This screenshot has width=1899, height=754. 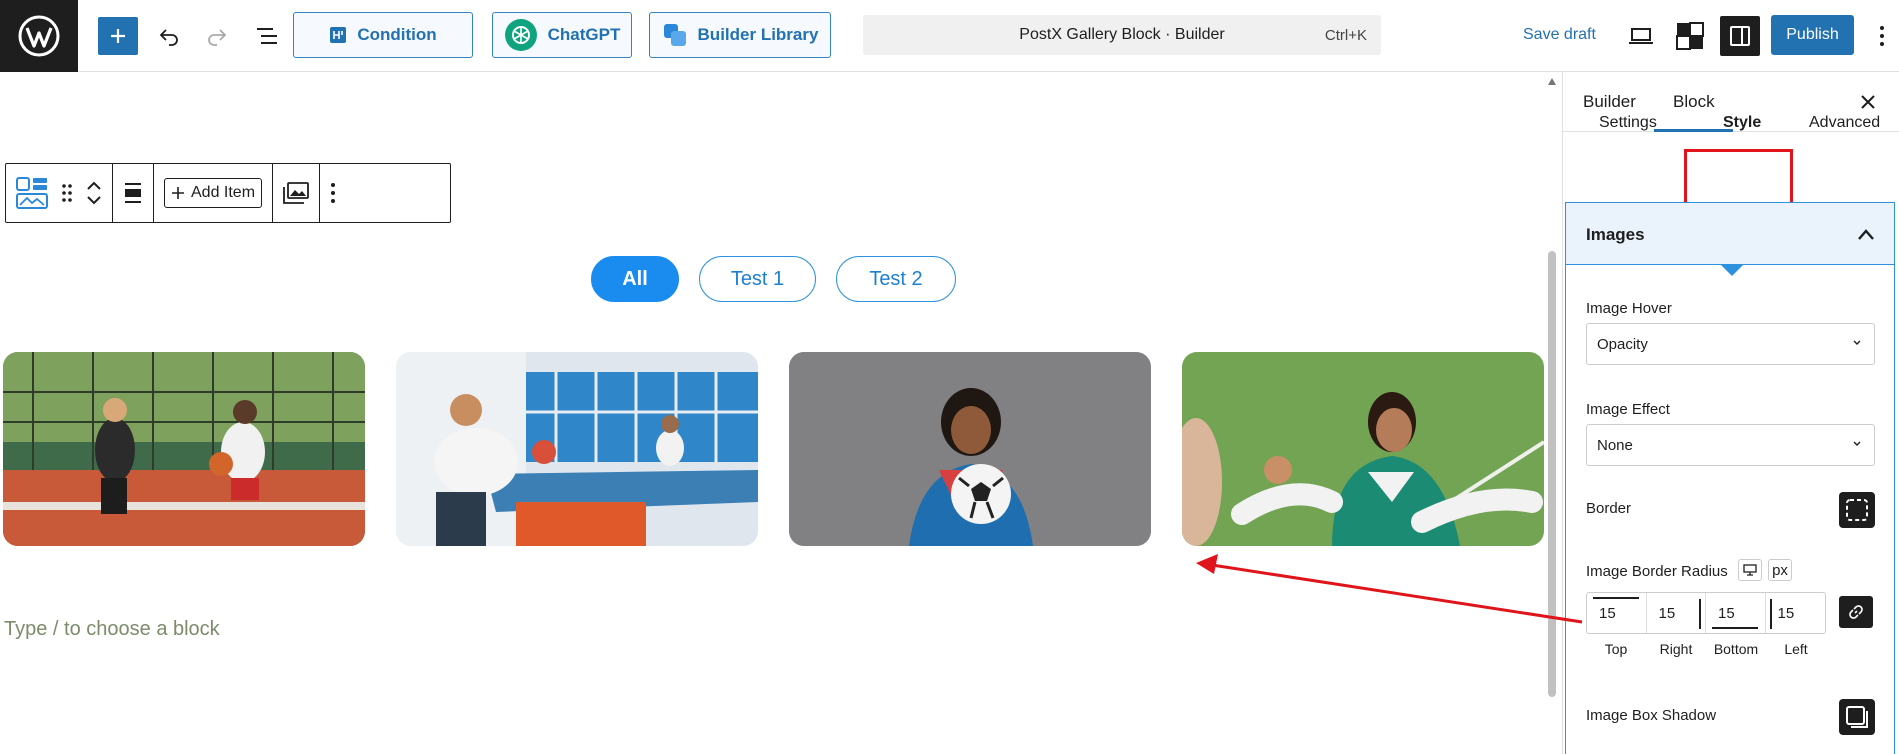 I want to click on block-movers, so click(x=94, y=193).